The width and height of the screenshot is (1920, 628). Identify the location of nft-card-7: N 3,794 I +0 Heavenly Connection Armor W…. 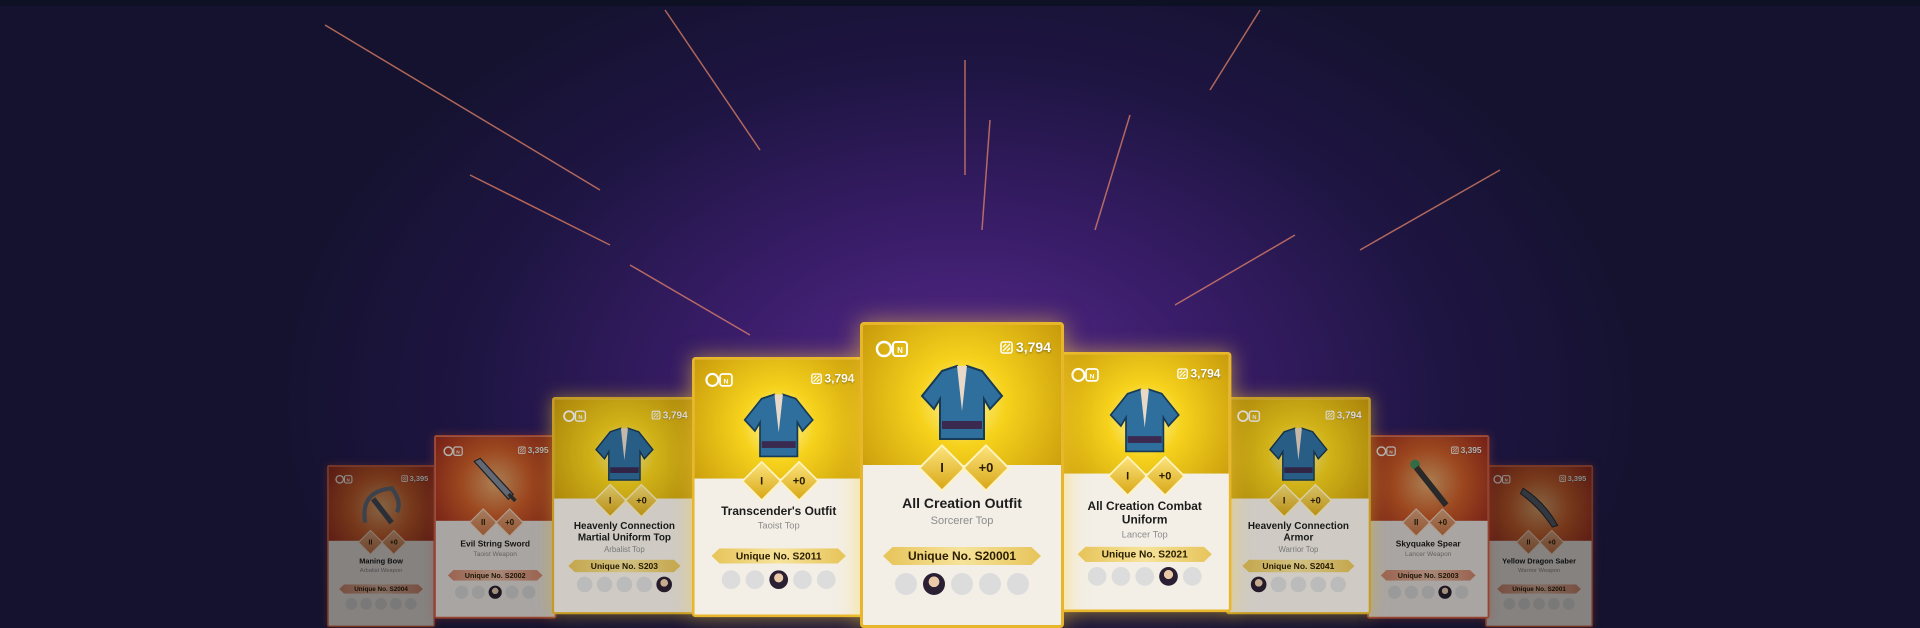
(1298, 506).